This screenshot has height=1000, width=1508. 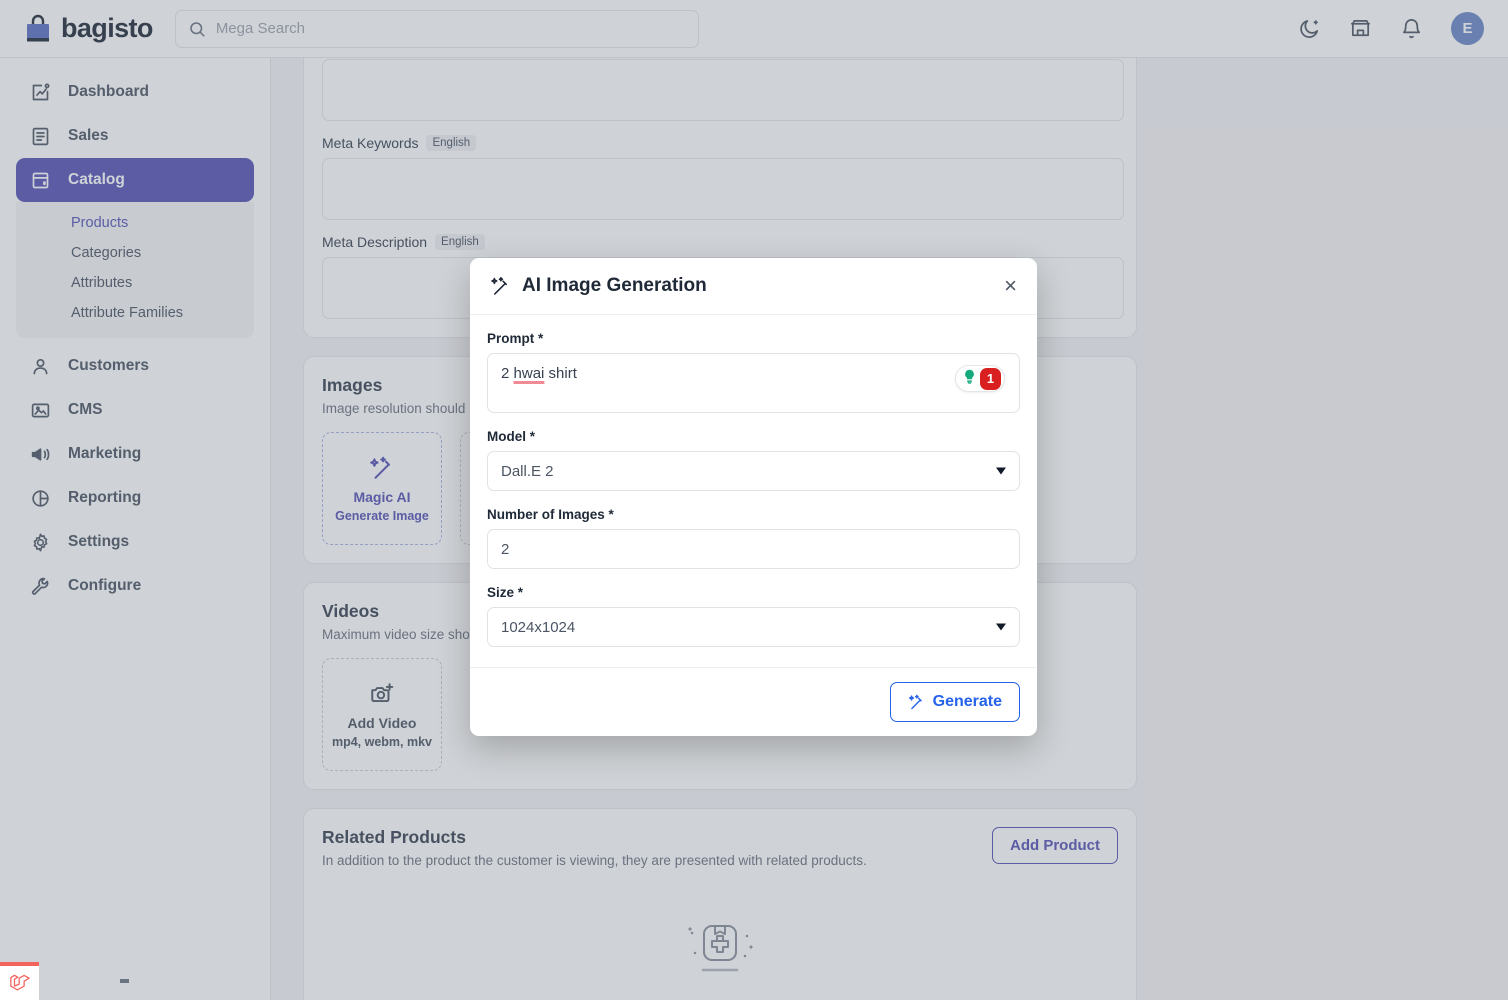 What do you see at coordinates (753, 627) in the screenshot?
I see `size-select: 1024x1024` at bounding box center [753, 627].